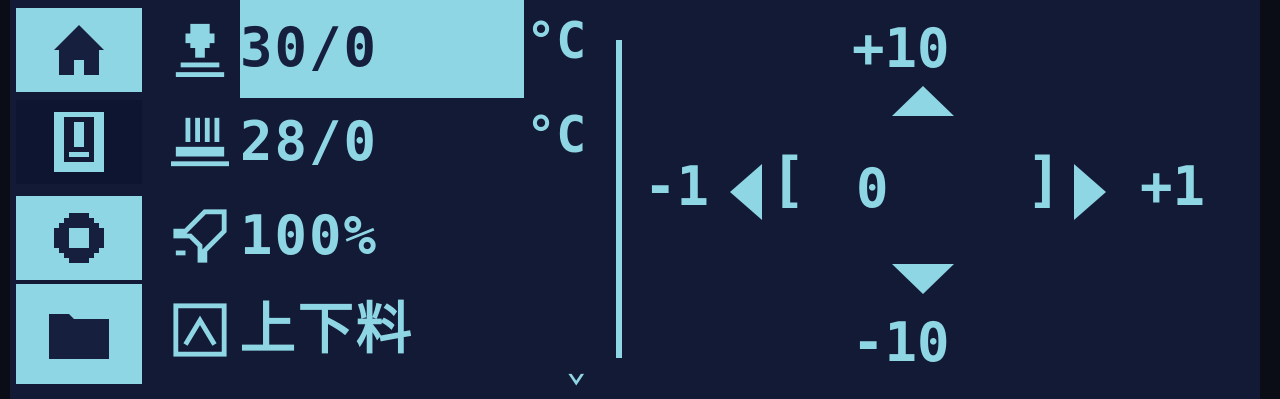  I want to click on jog-value: 0, so click(872, 189).